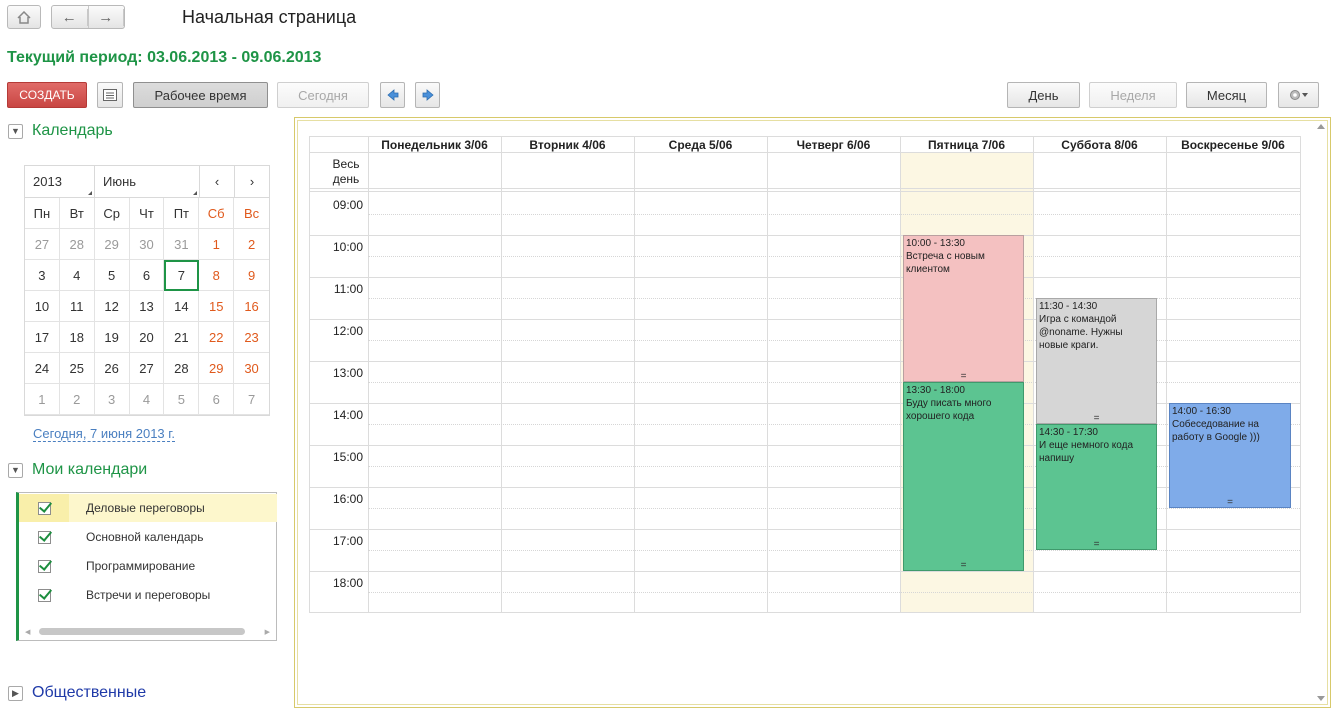 The image size is (1335, 712). Describe the element at coordinates (77, 368) in the screenshot. I see `day-cell: 25` at that location.